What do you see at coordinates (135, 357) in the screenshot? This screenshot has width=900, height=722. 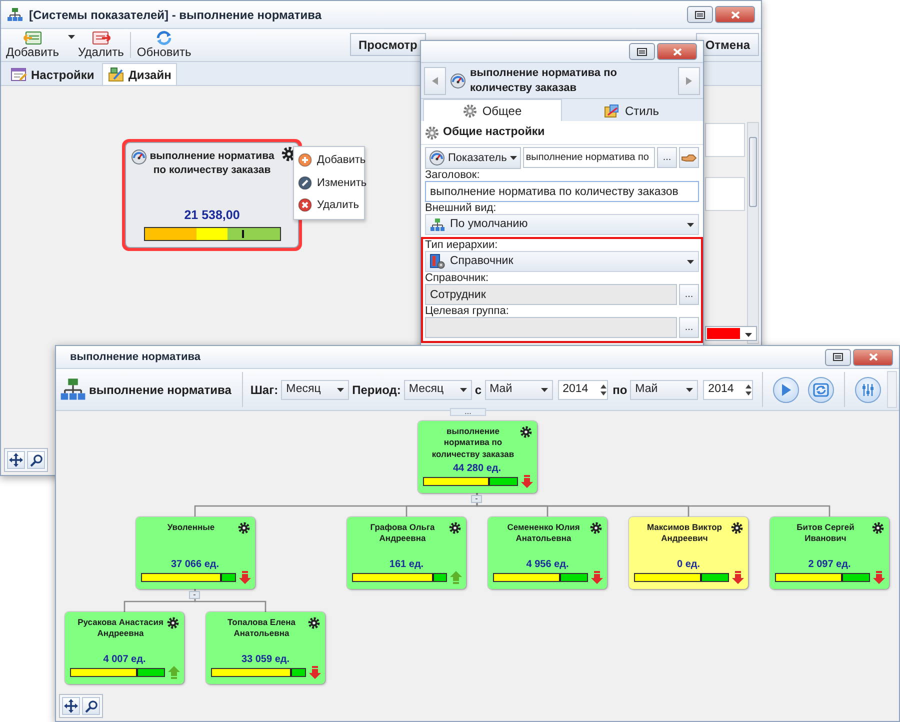 I see `window-title: выполнение норматива` at bounding box center [135, 357].